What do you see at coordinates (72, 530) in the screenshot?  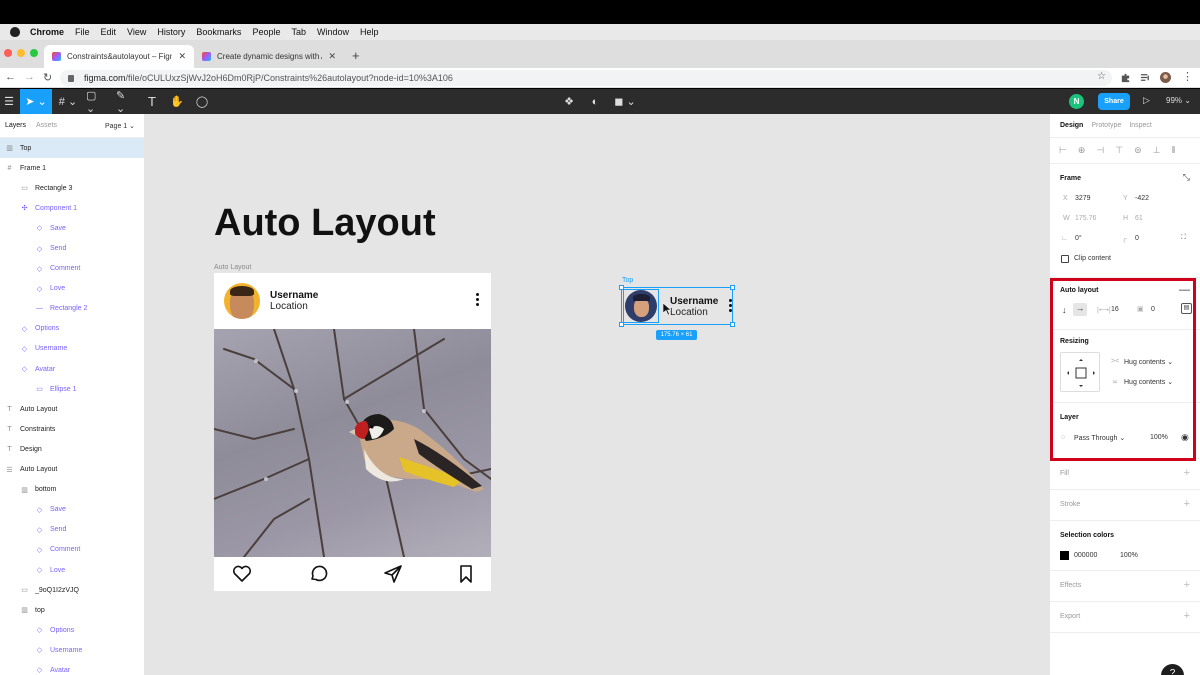 I see `layer-item: ◇ Send` at bounding box center [72, 530].